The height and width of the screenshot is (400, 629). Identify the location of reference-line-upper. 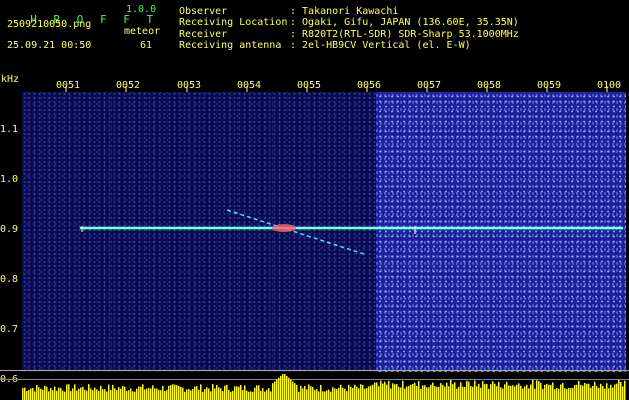
(314, 370).